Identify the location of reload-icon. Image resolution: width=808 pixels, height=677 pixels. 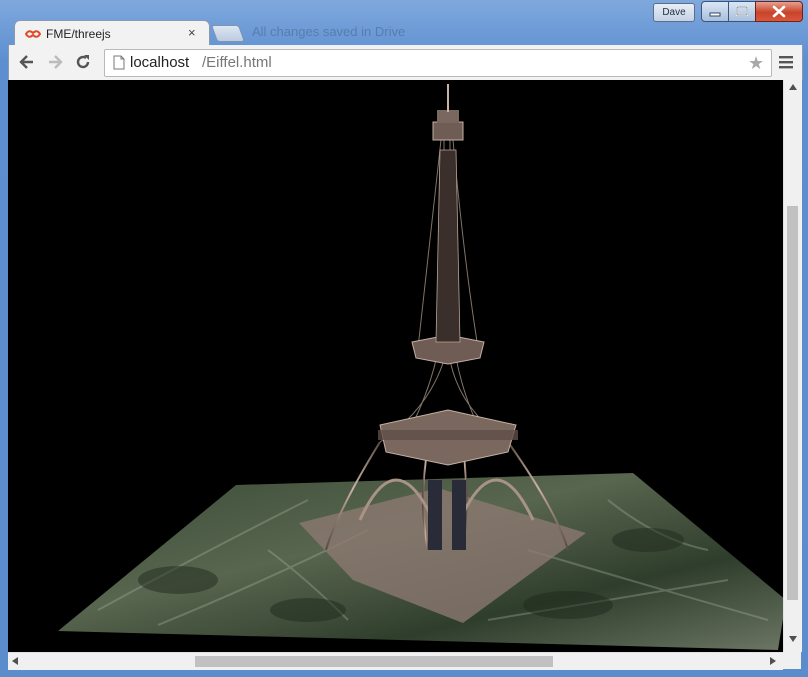
(83, 62).